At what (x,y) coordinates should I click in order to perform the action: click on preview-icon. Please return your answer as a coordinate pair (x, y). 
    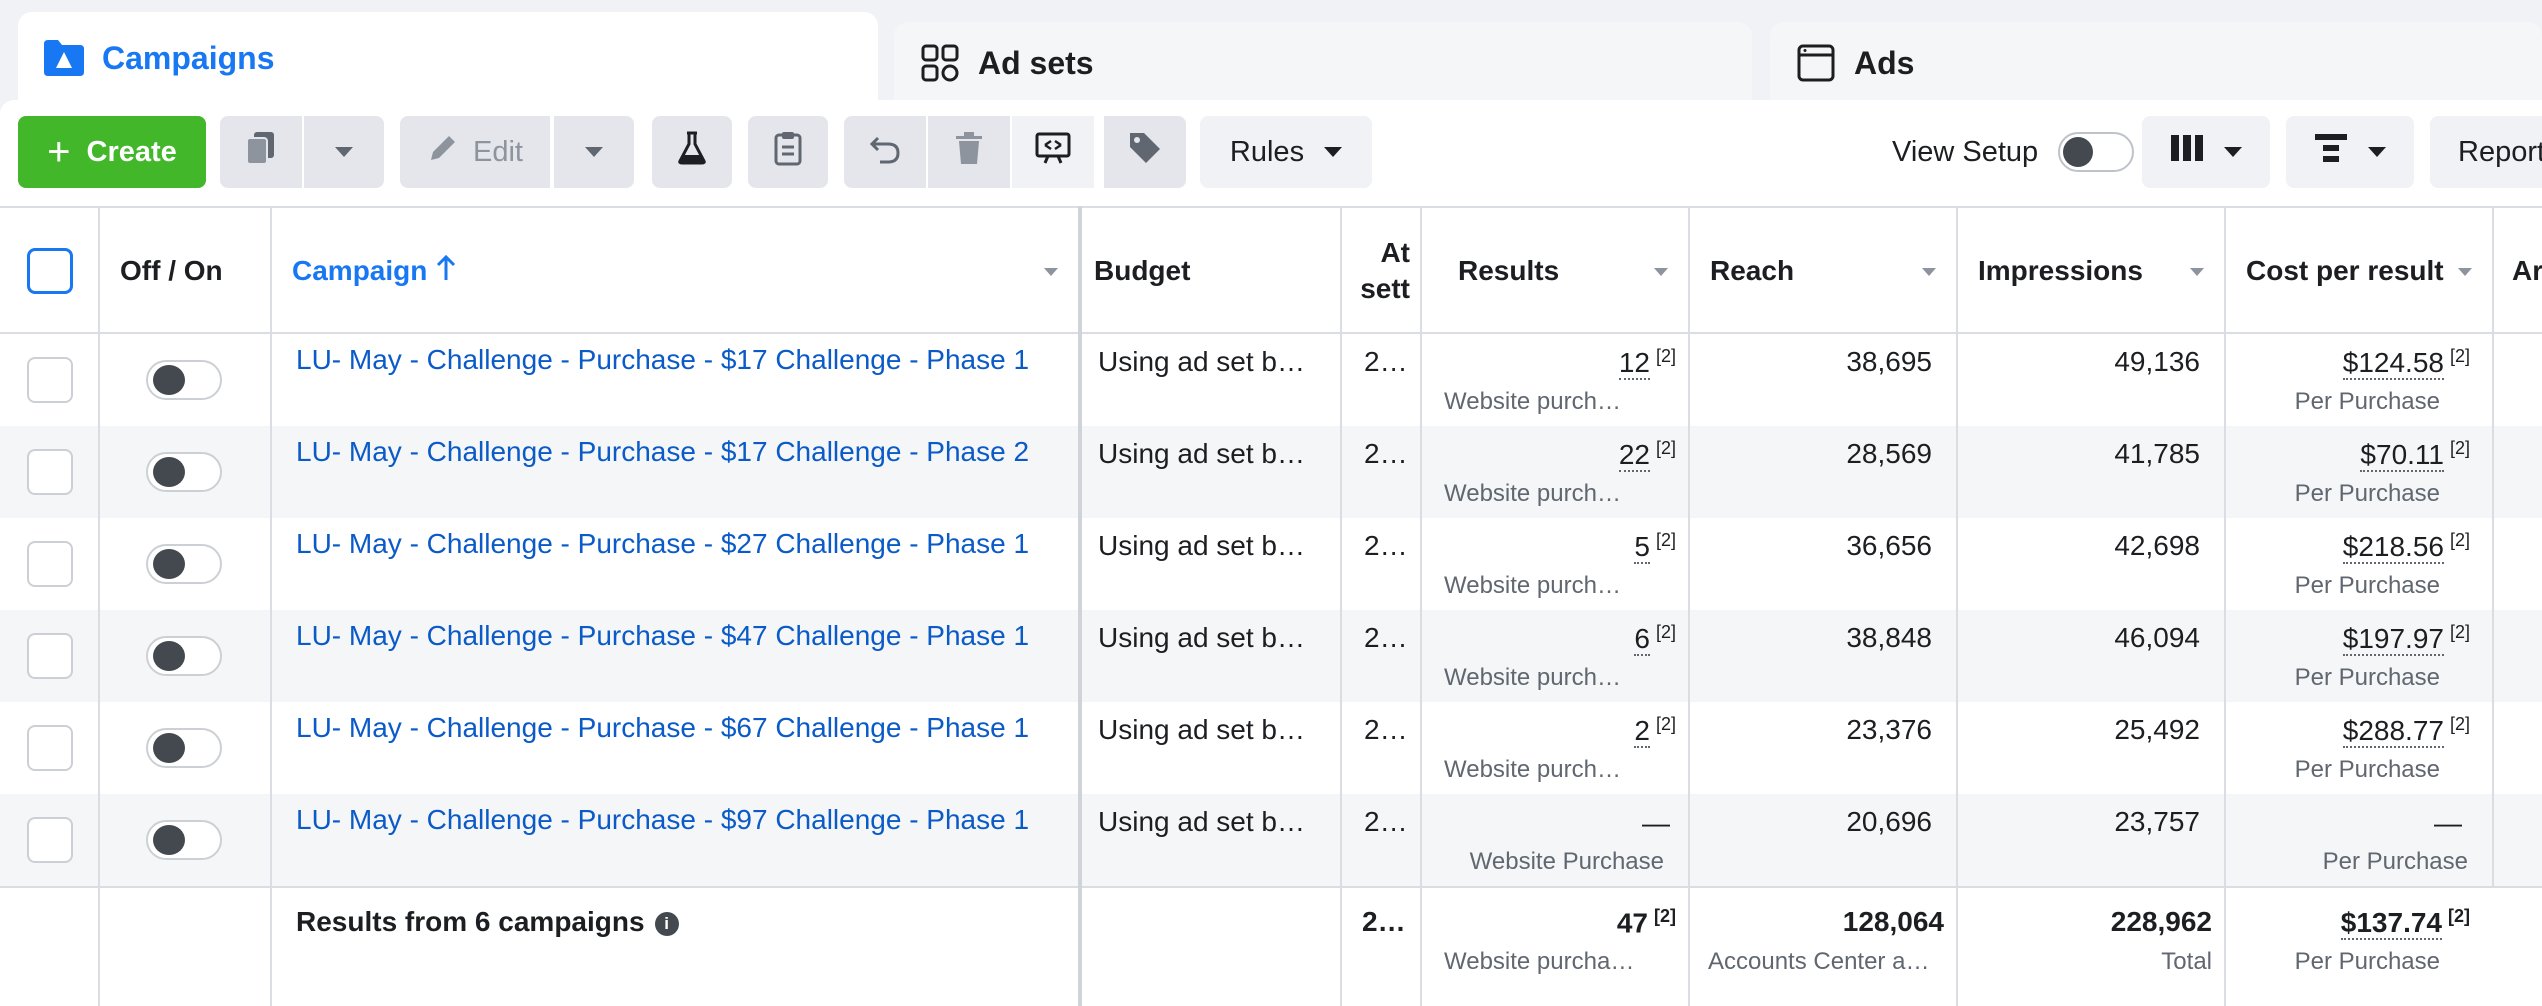
    Looking at the image, I should click on (1053, 152).